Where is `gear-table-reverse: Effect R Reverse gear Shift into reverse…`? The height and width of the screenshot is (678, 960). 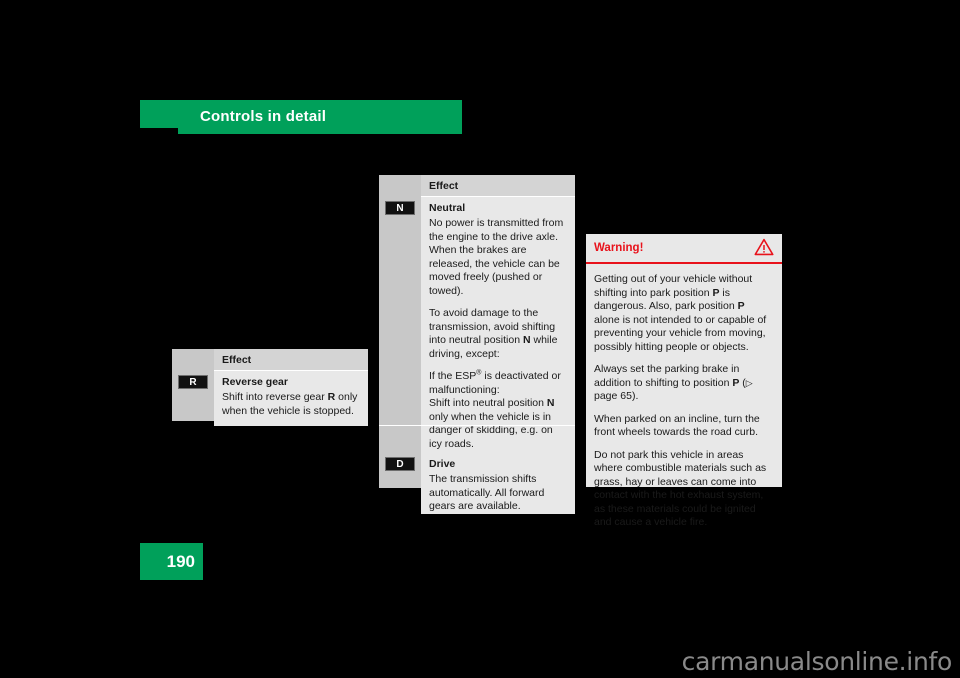
gear-table-reverse: Effect R Reverse gear Shift into reverse… is located at coordinates (270, 387).